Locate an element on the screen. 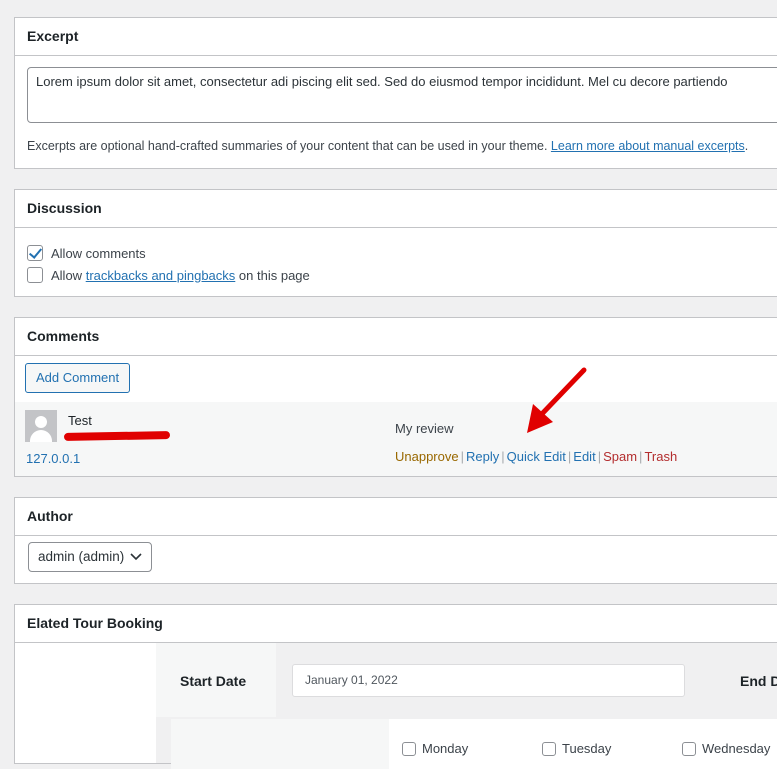 Image resolution: width=777 pixels, height=769 pixels. author-panel: Author admin (admin) is located at coordinates (395, 540).